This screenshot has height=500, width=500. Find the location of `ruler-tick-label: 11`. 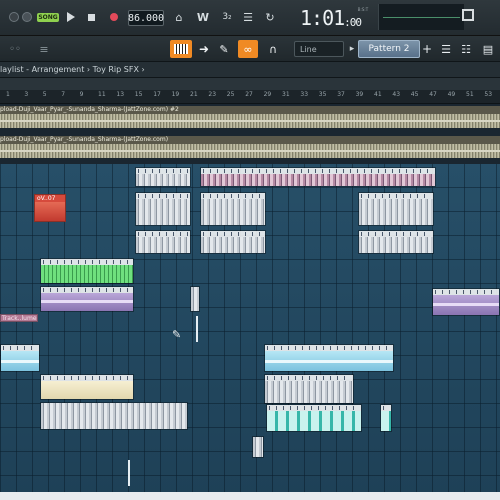

ruler-tick-label: 11 is located at coordinates (102, 94).